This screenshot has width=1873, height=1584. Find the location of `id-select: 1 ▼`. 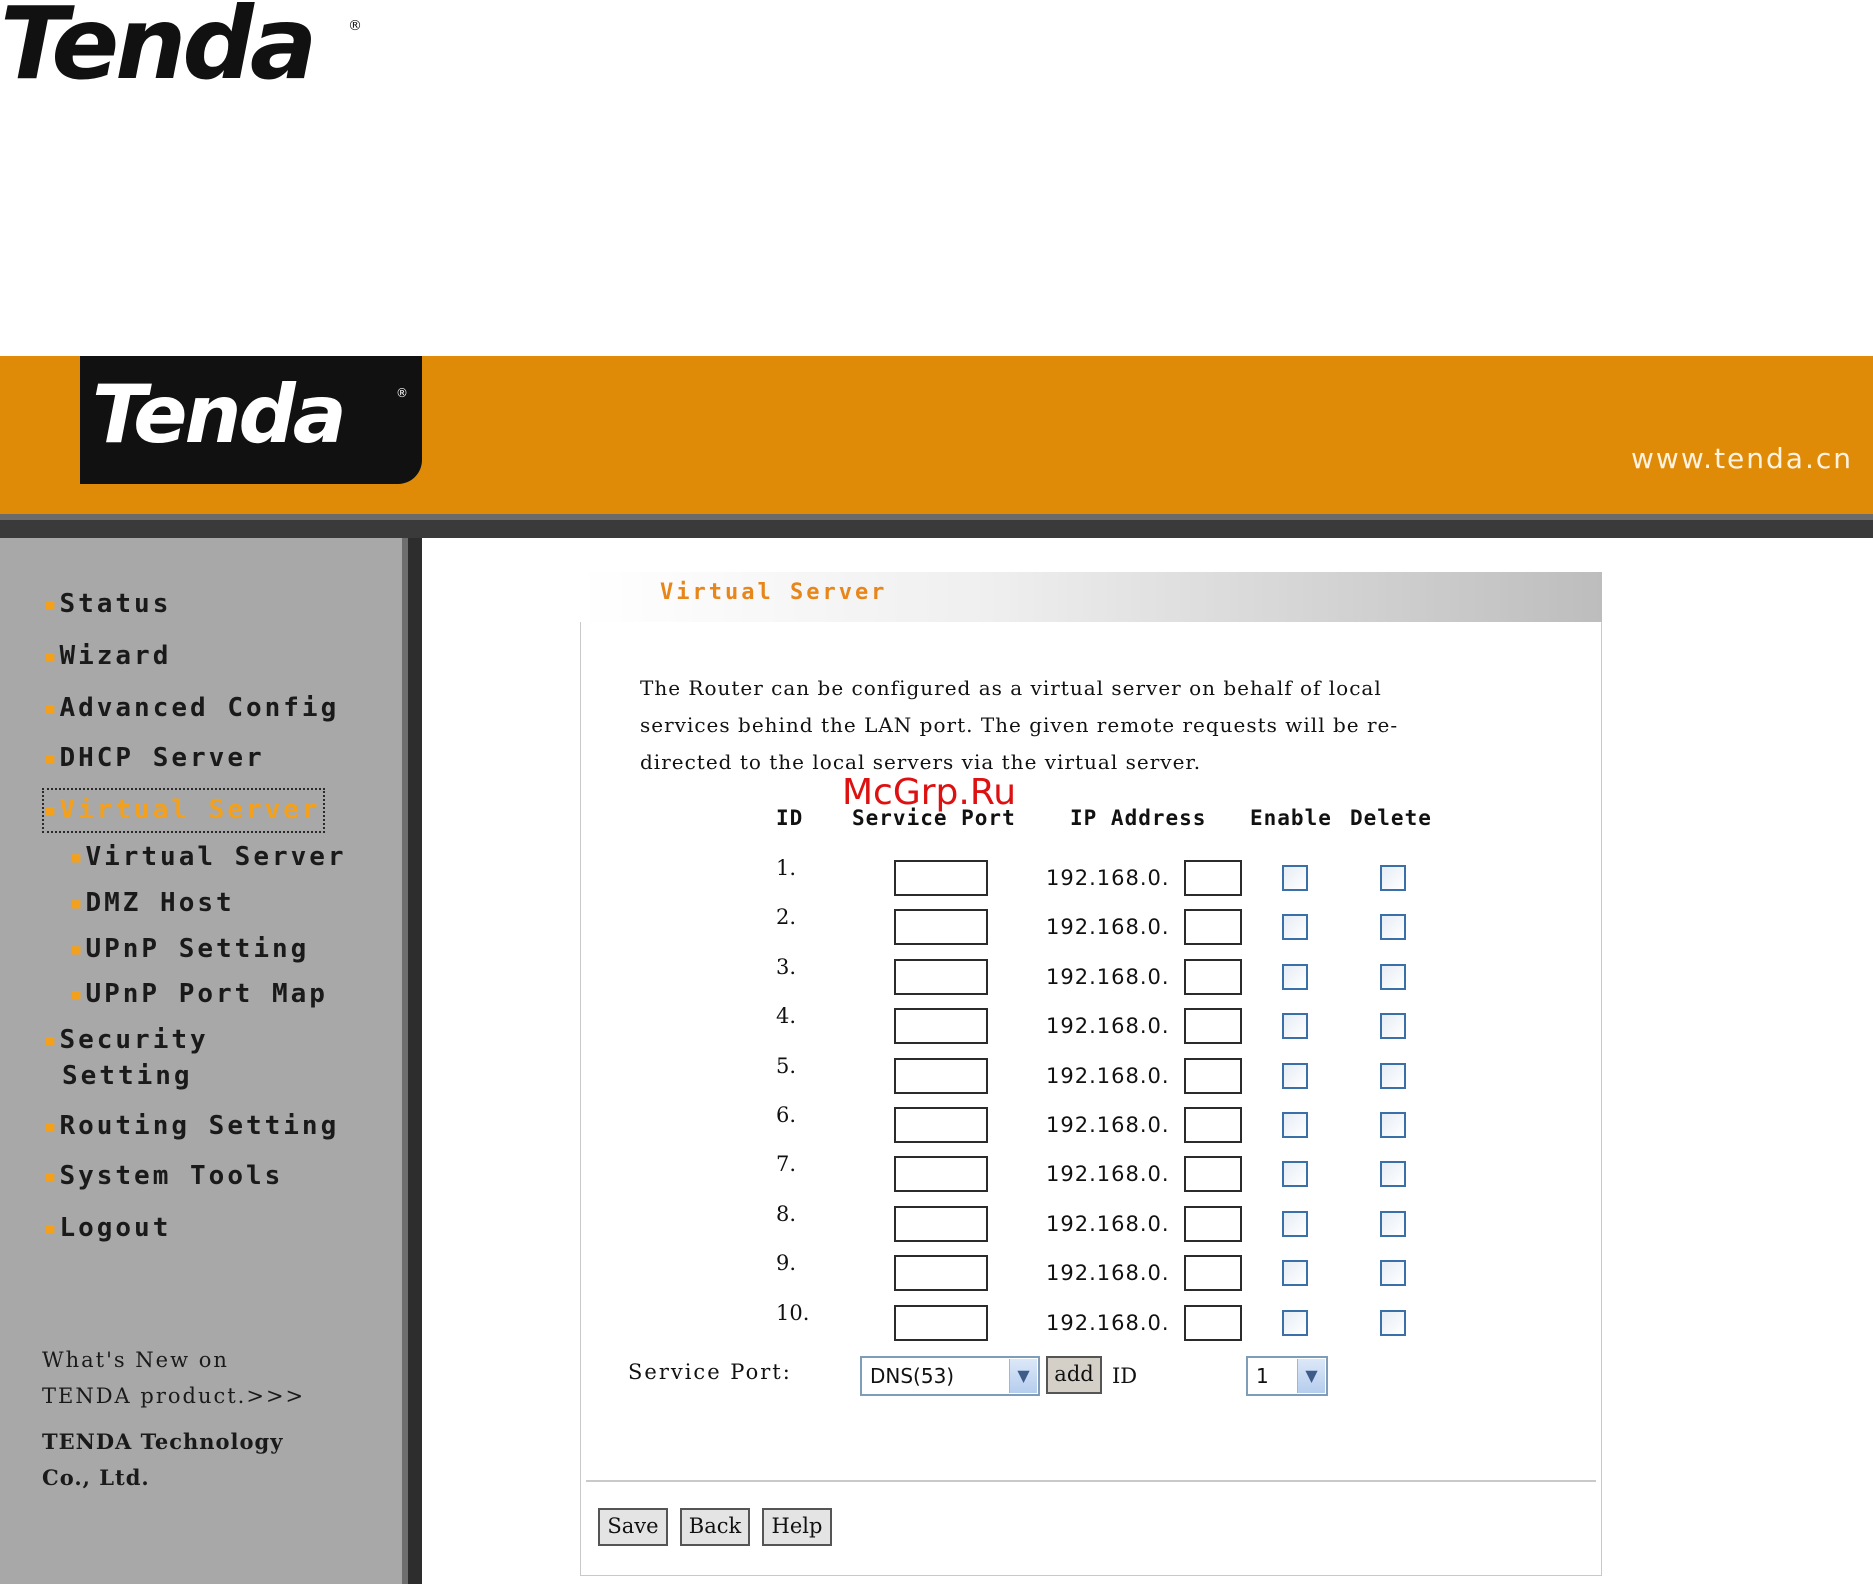

id-select: 1 ▼ is located at coordinates (1287, 1376).